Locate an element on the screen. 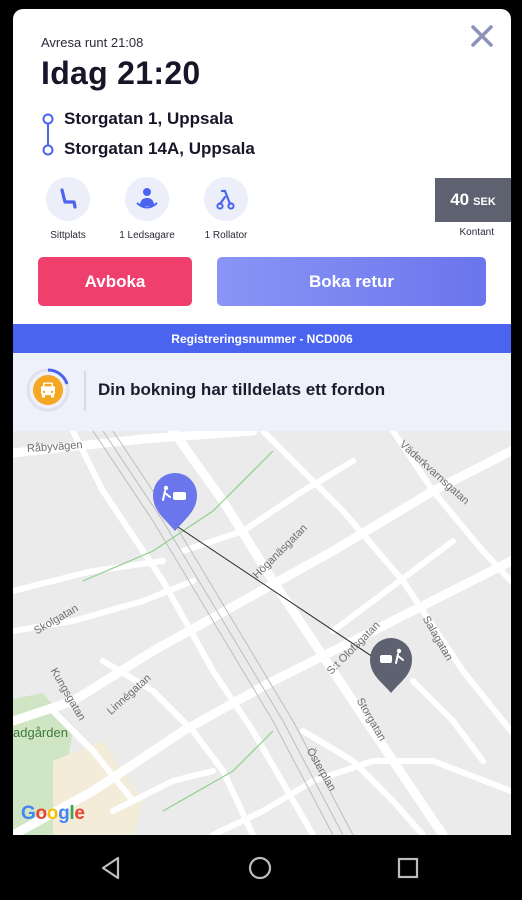 This screenshot has width=522, height=900. close-button is located at coordinates (482, 36).